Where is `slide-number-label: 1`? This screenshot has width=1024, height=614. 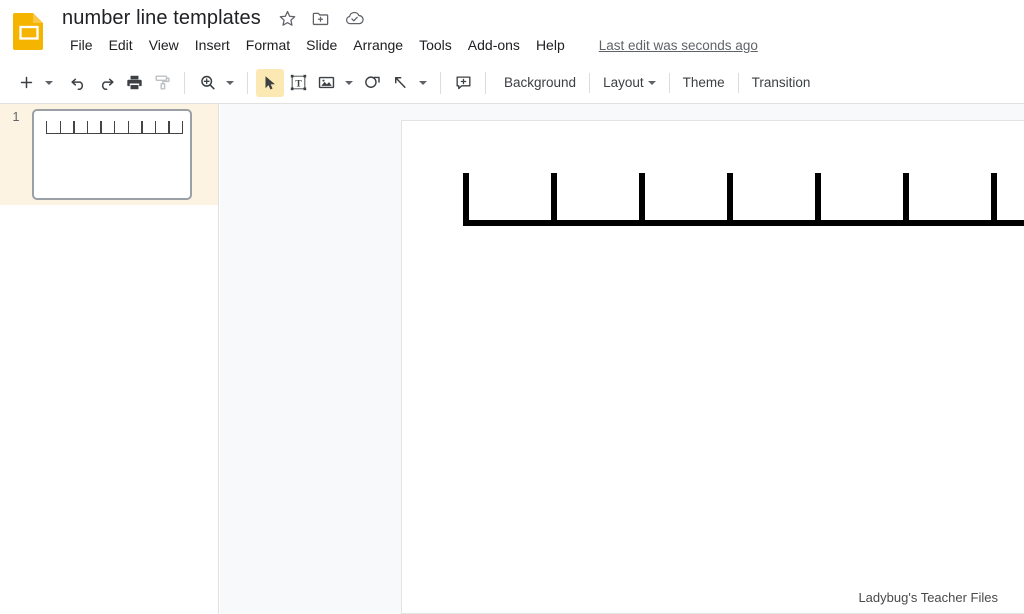
slide-number-label: 1 is located at coordinates (16, 117).